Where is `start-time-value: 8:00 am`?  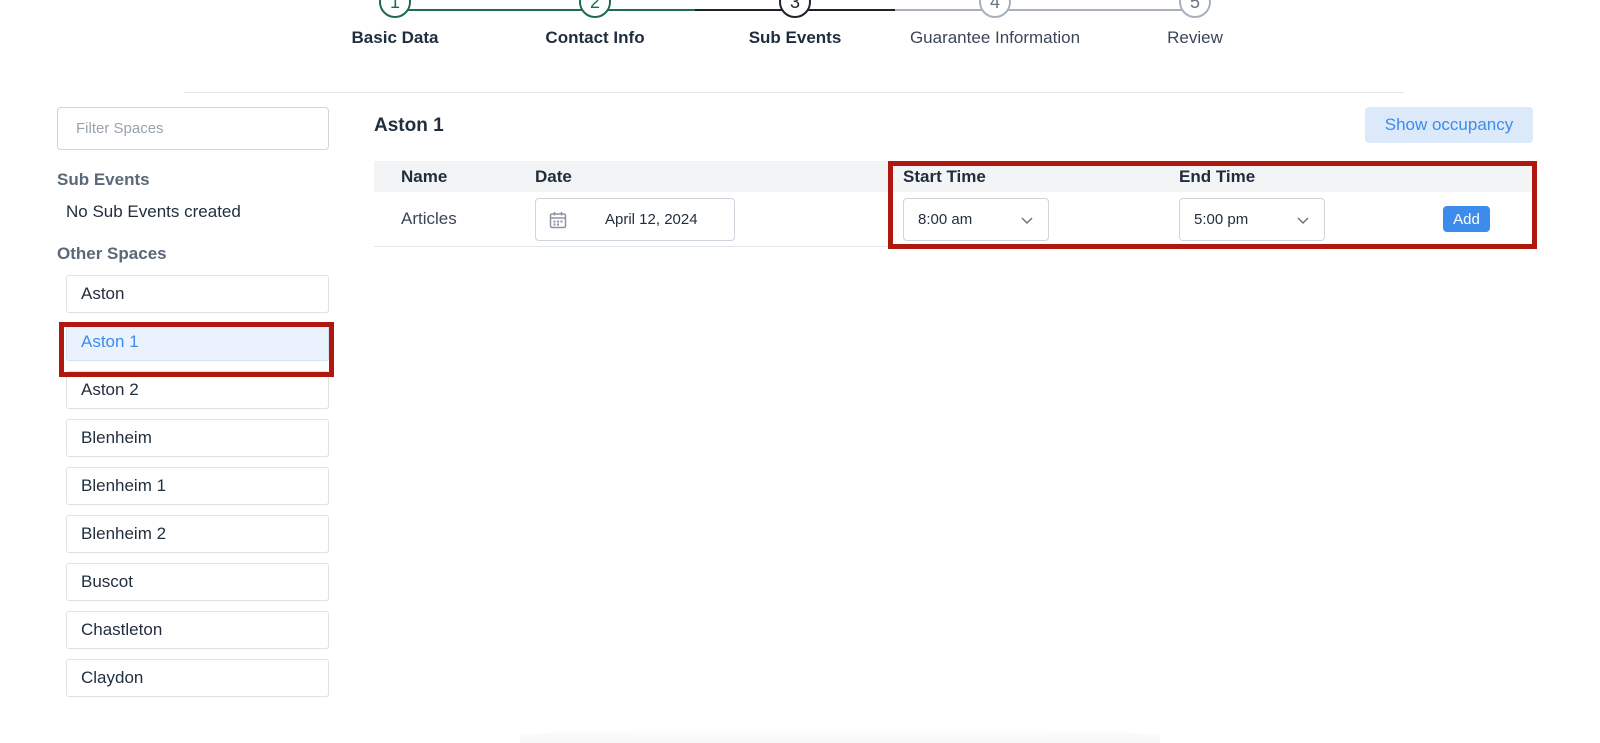
start-time-value: 8:00 am is located at coordinates (945, 219).